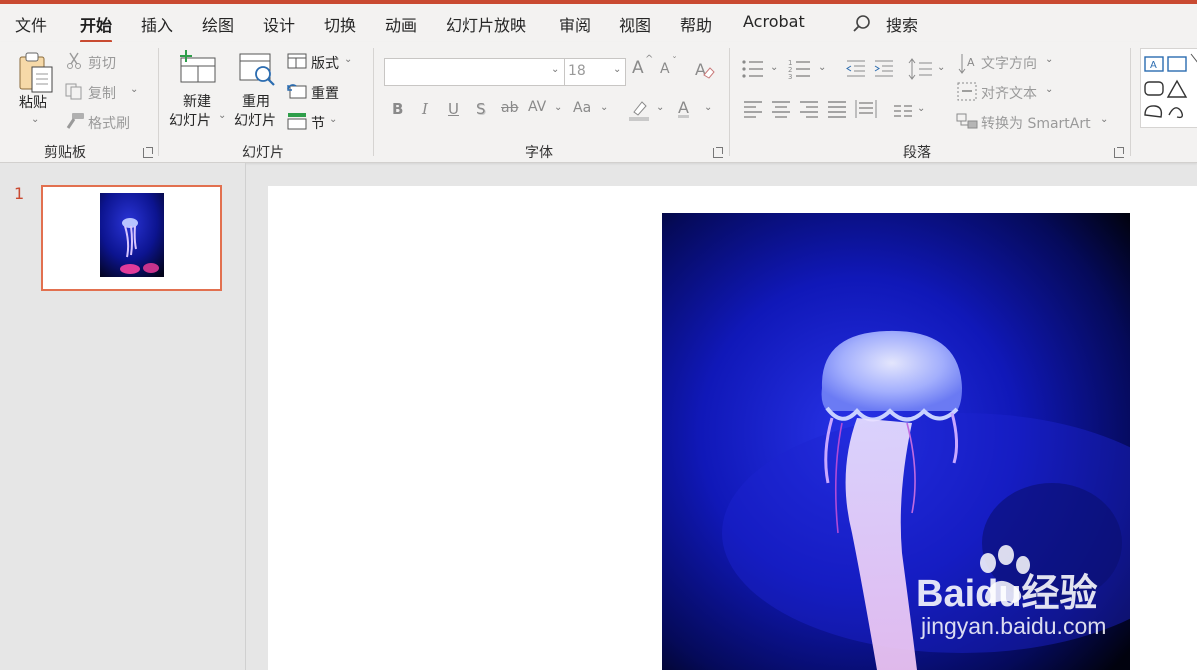 The width and height of the screenshot is (1197, 670). What do you see at coordinates (884, 69) in the screenshot?
I see `increase-indent-icon` at bounding box center [884, 69].